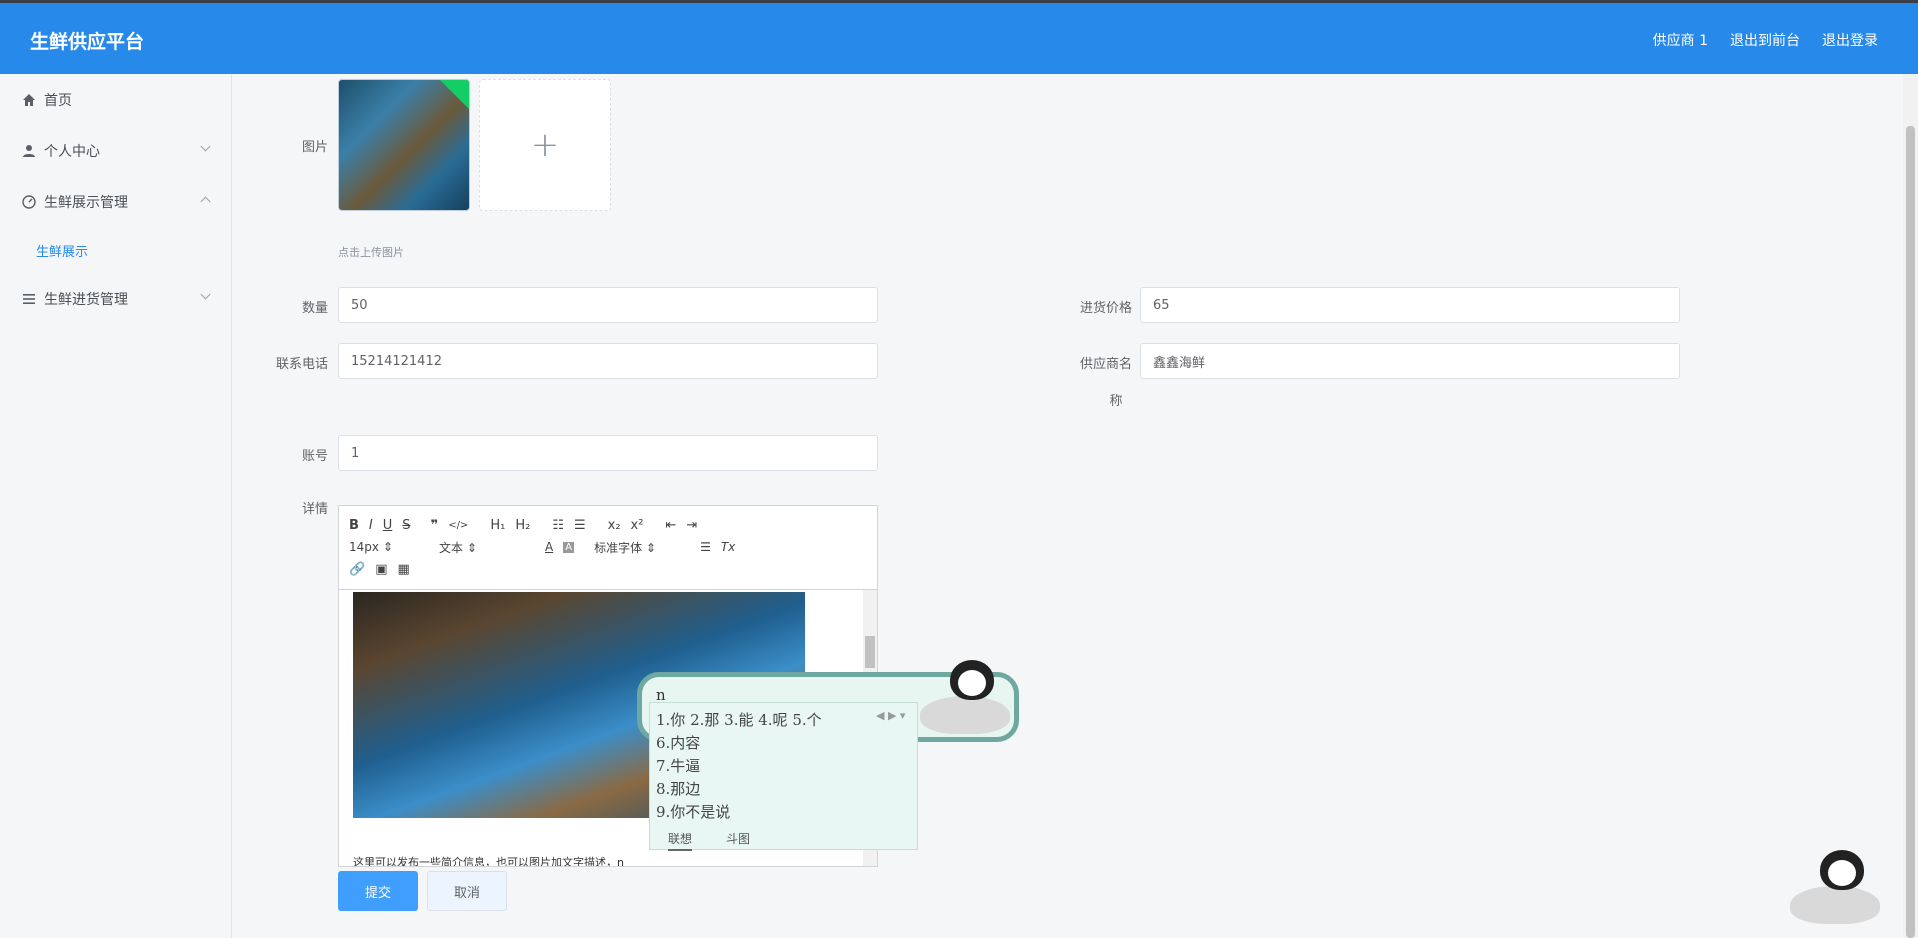 This screenshot has width=1918, height=938. I want to click on sidebar-item-purchase-management: 生鲜进货管理, so click(115, 298).